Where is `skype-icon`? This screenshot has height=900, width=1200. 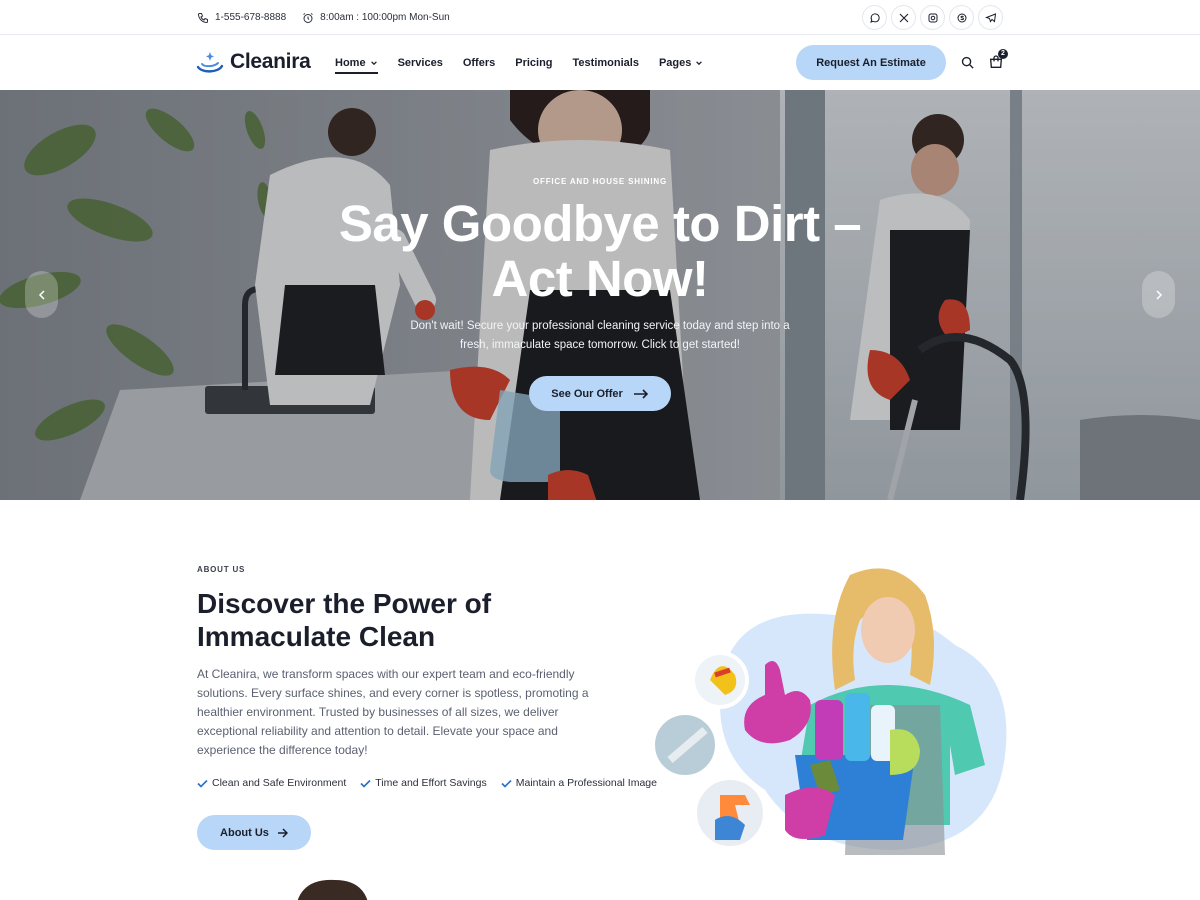 skype-icon is located at coordinates (961, 17).